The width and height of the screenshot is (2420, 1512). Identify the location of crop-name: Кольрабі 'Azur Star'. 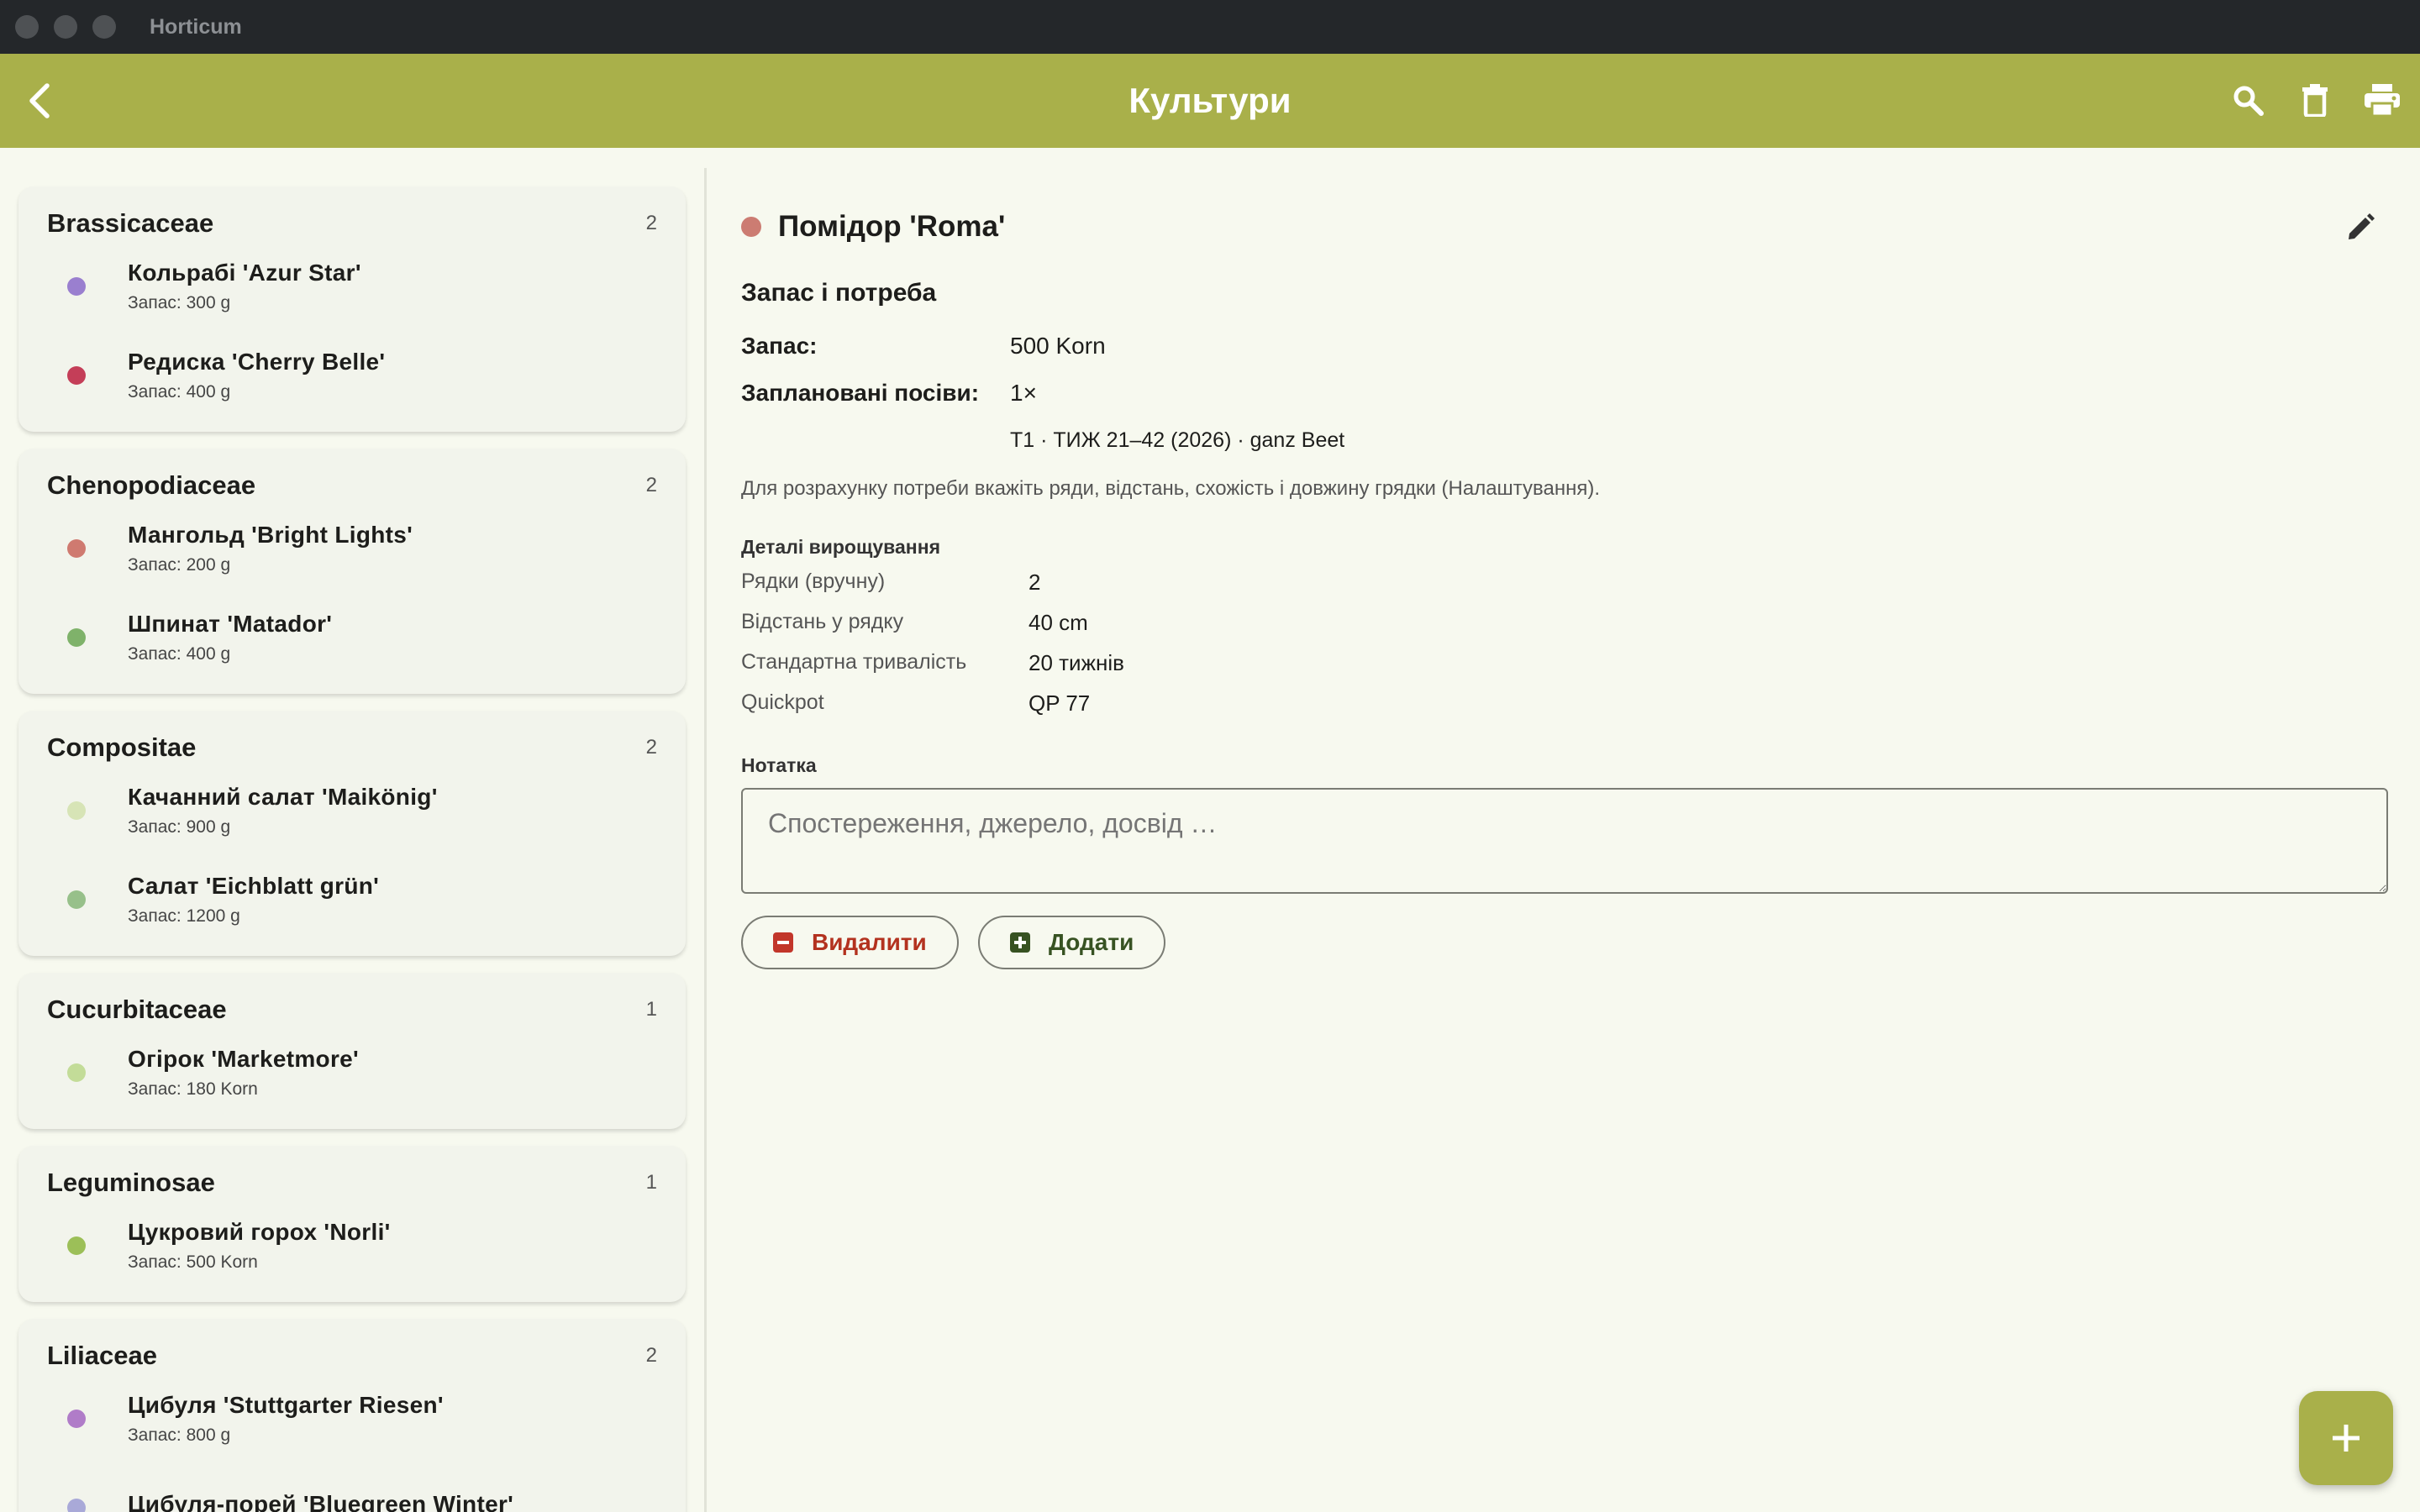
(244, 273).